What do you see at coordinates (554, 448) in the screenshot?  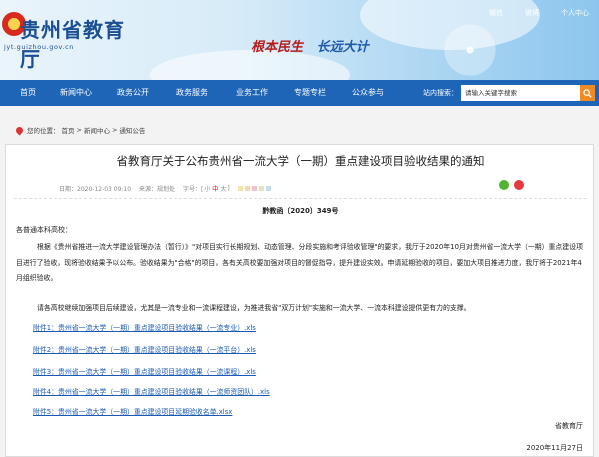 I see `sign-date: 2020年11月27日` at bounding box center [554, 448].